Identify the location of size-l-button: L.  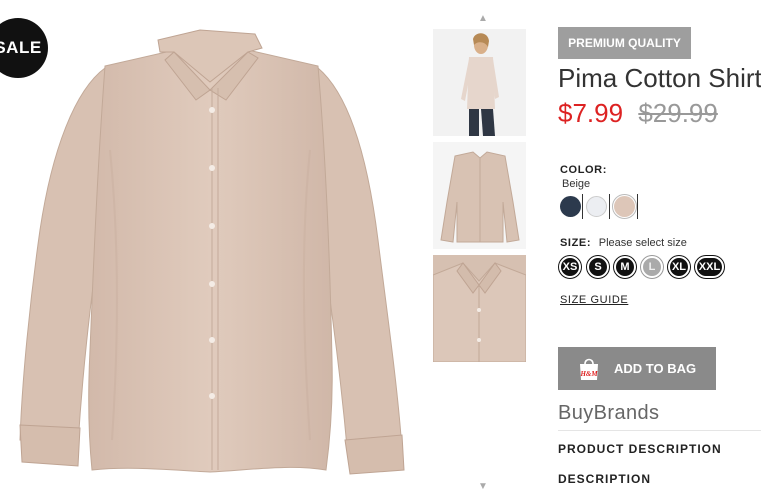
(652, 267).